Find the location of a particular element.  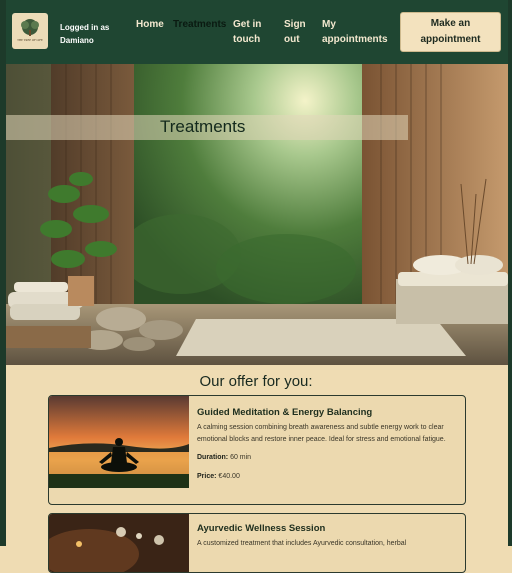

tree-logo-icon: THE TREE OF LIFE is located at coordinates (30, 30).